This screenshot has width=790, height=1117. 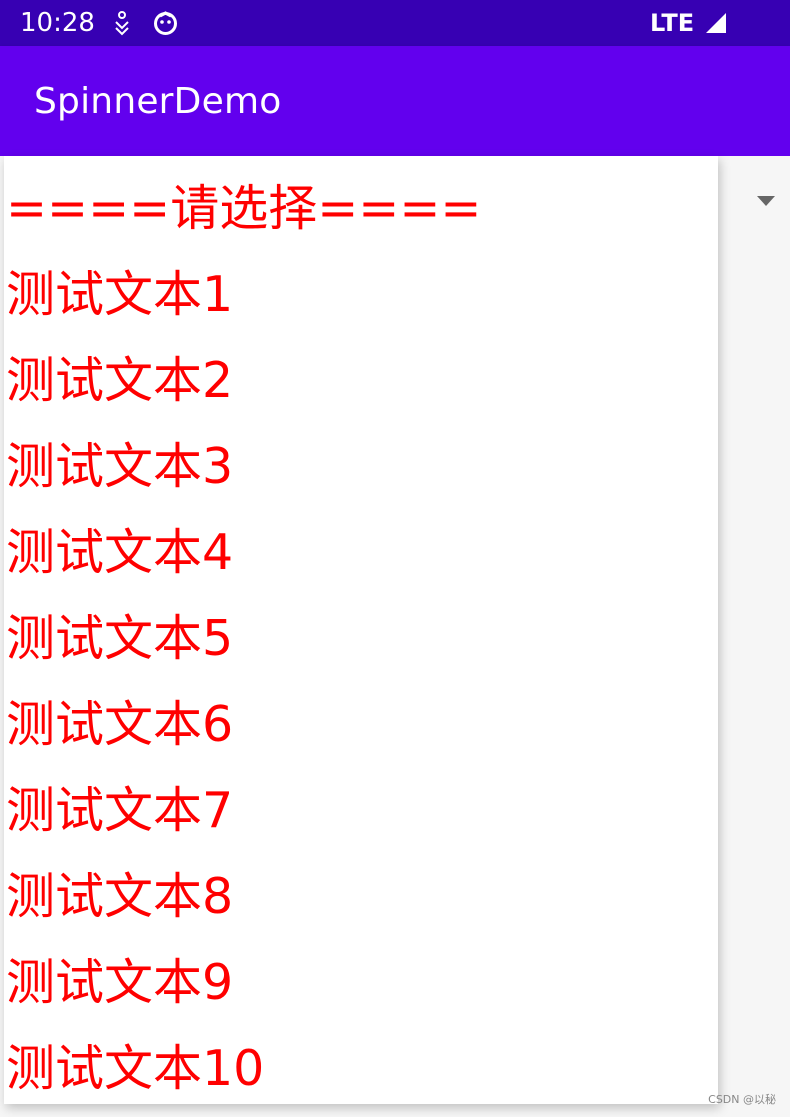 I want to click on dropdown-arrow-icon, so click(x=766, y=201).